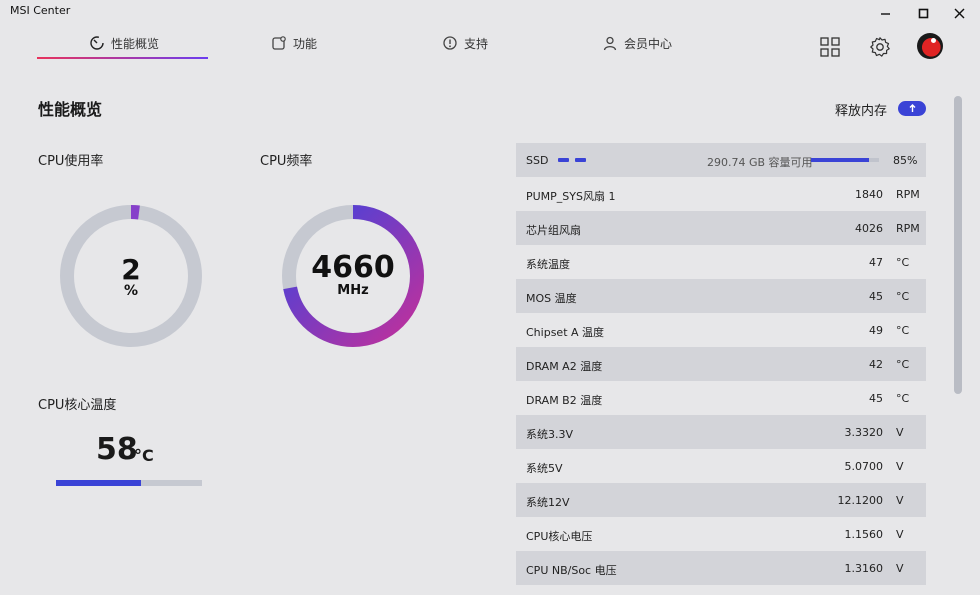  What do you see at coordinates (71, 161) in the screenshot?
I see `cpu-usage-label: CPU使用率` at bounding box center [71, 161].